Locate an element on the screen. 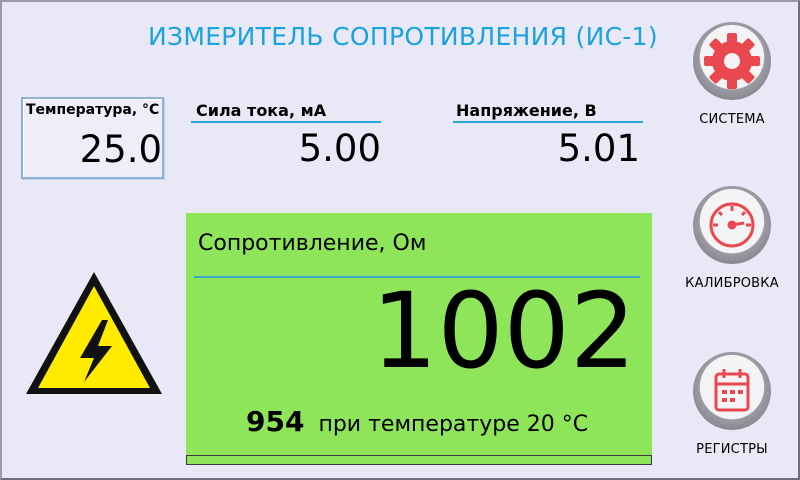 The height and width of the screenshot is (480, 800). resistance-label: Сопротивление, Ом is located at coordinates (312, 243).